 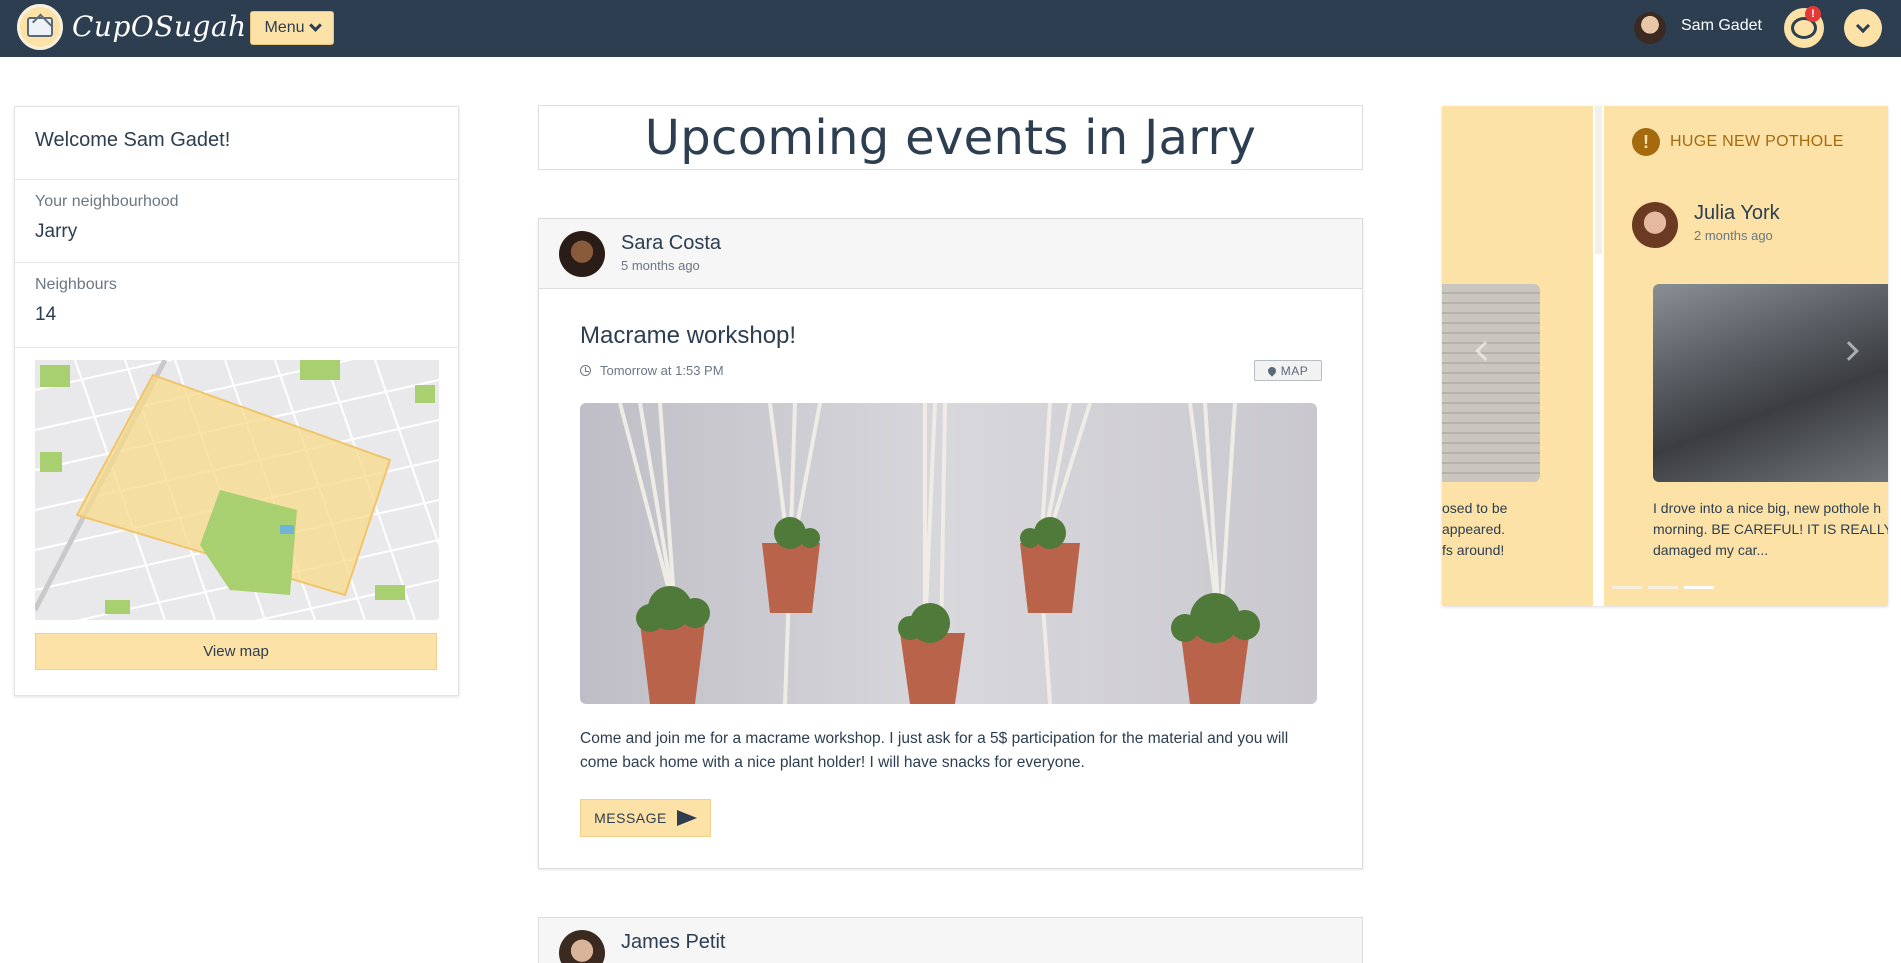 What do you see at coordinates (56, 231) in the screenshot?
I see `neighbourhood-value: Jarry` at bounding box center [56, 231].